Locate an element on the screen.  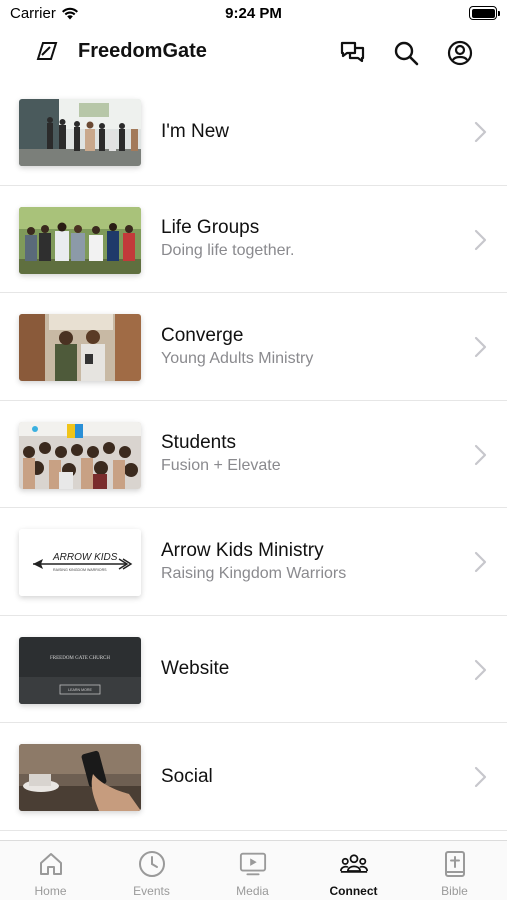
list-item-title: Life Groups is located at coordinates (210, 227).